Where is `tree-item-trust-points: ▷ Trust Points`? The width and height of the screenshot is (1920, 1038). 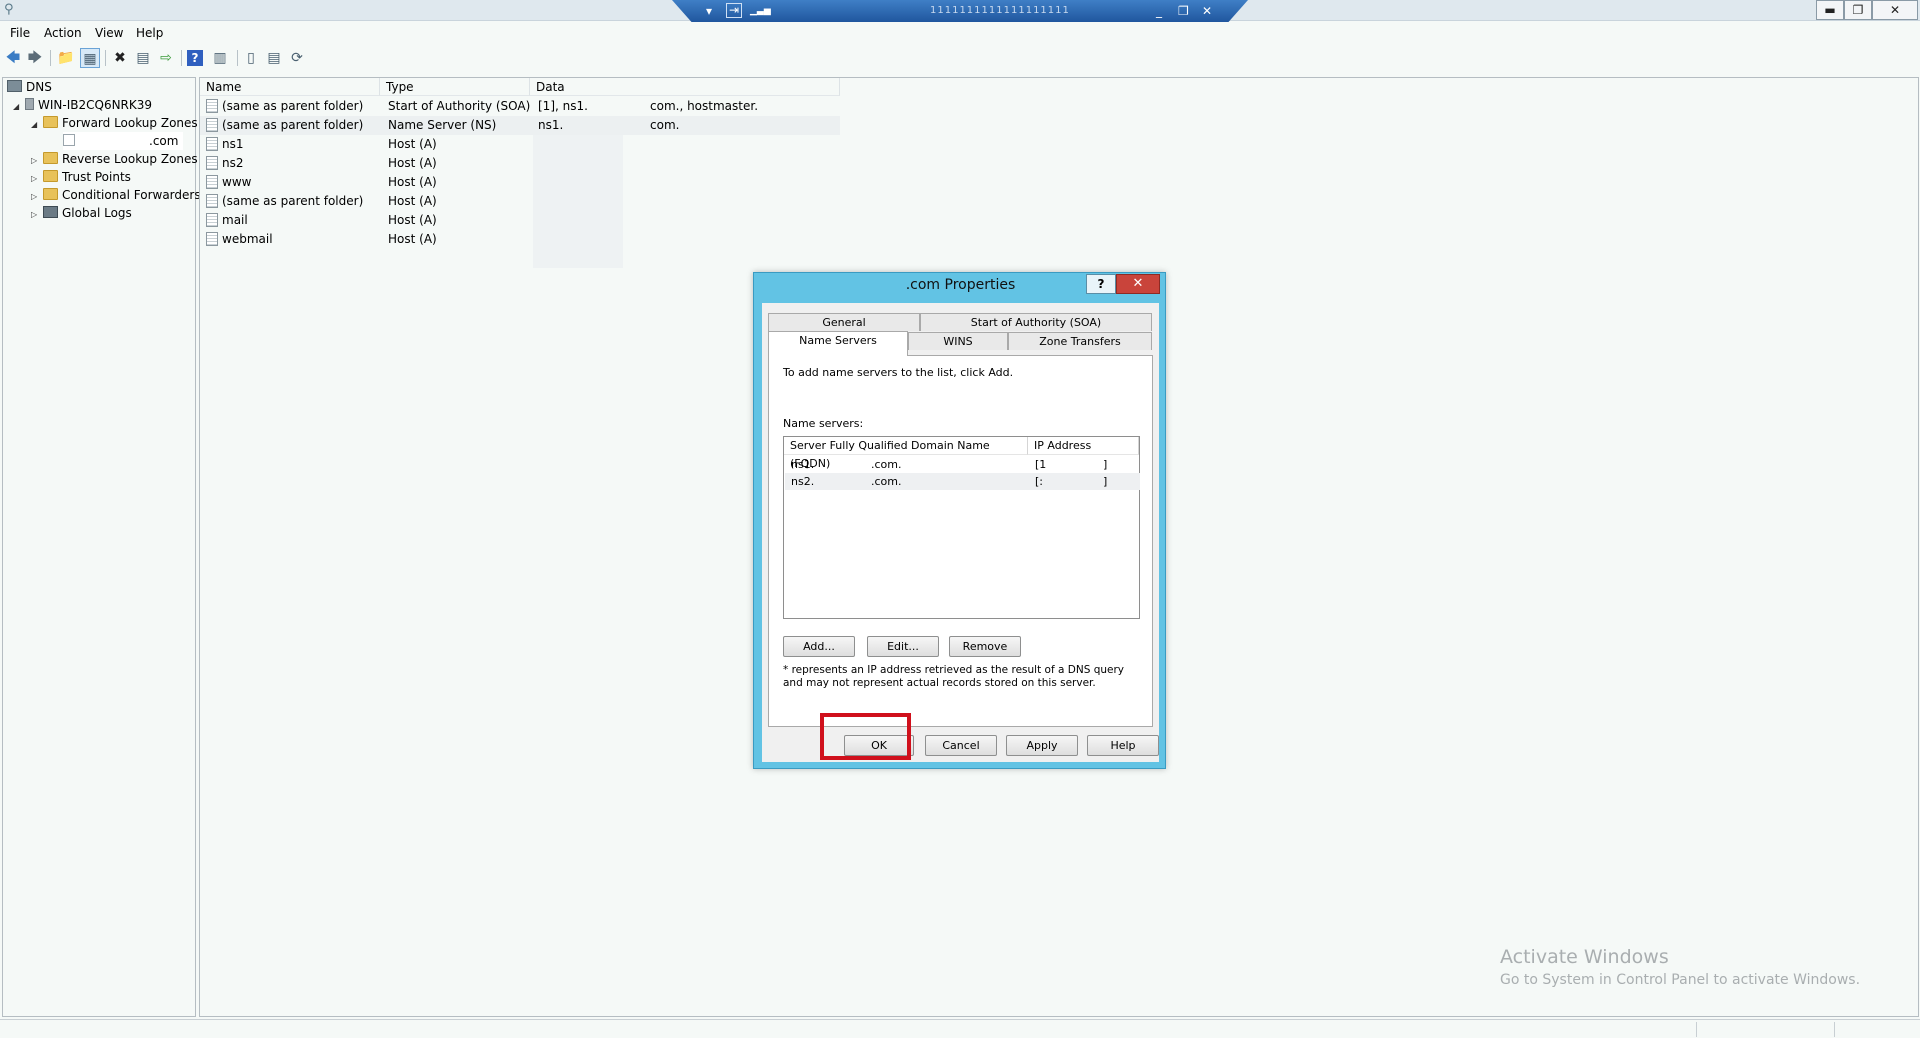
tree-item-trust-points: ▷ Trust Points is located at coordinates (81, 177).